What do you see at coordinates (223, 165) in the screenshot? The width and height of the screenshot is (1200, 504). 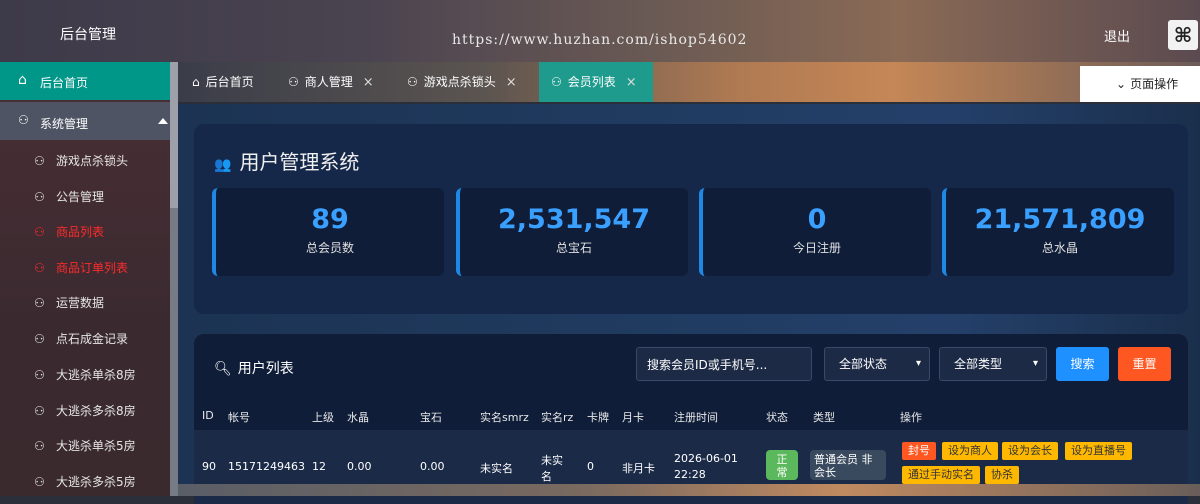 I see `users-icon: 👥` at bounding box center [223, 165].